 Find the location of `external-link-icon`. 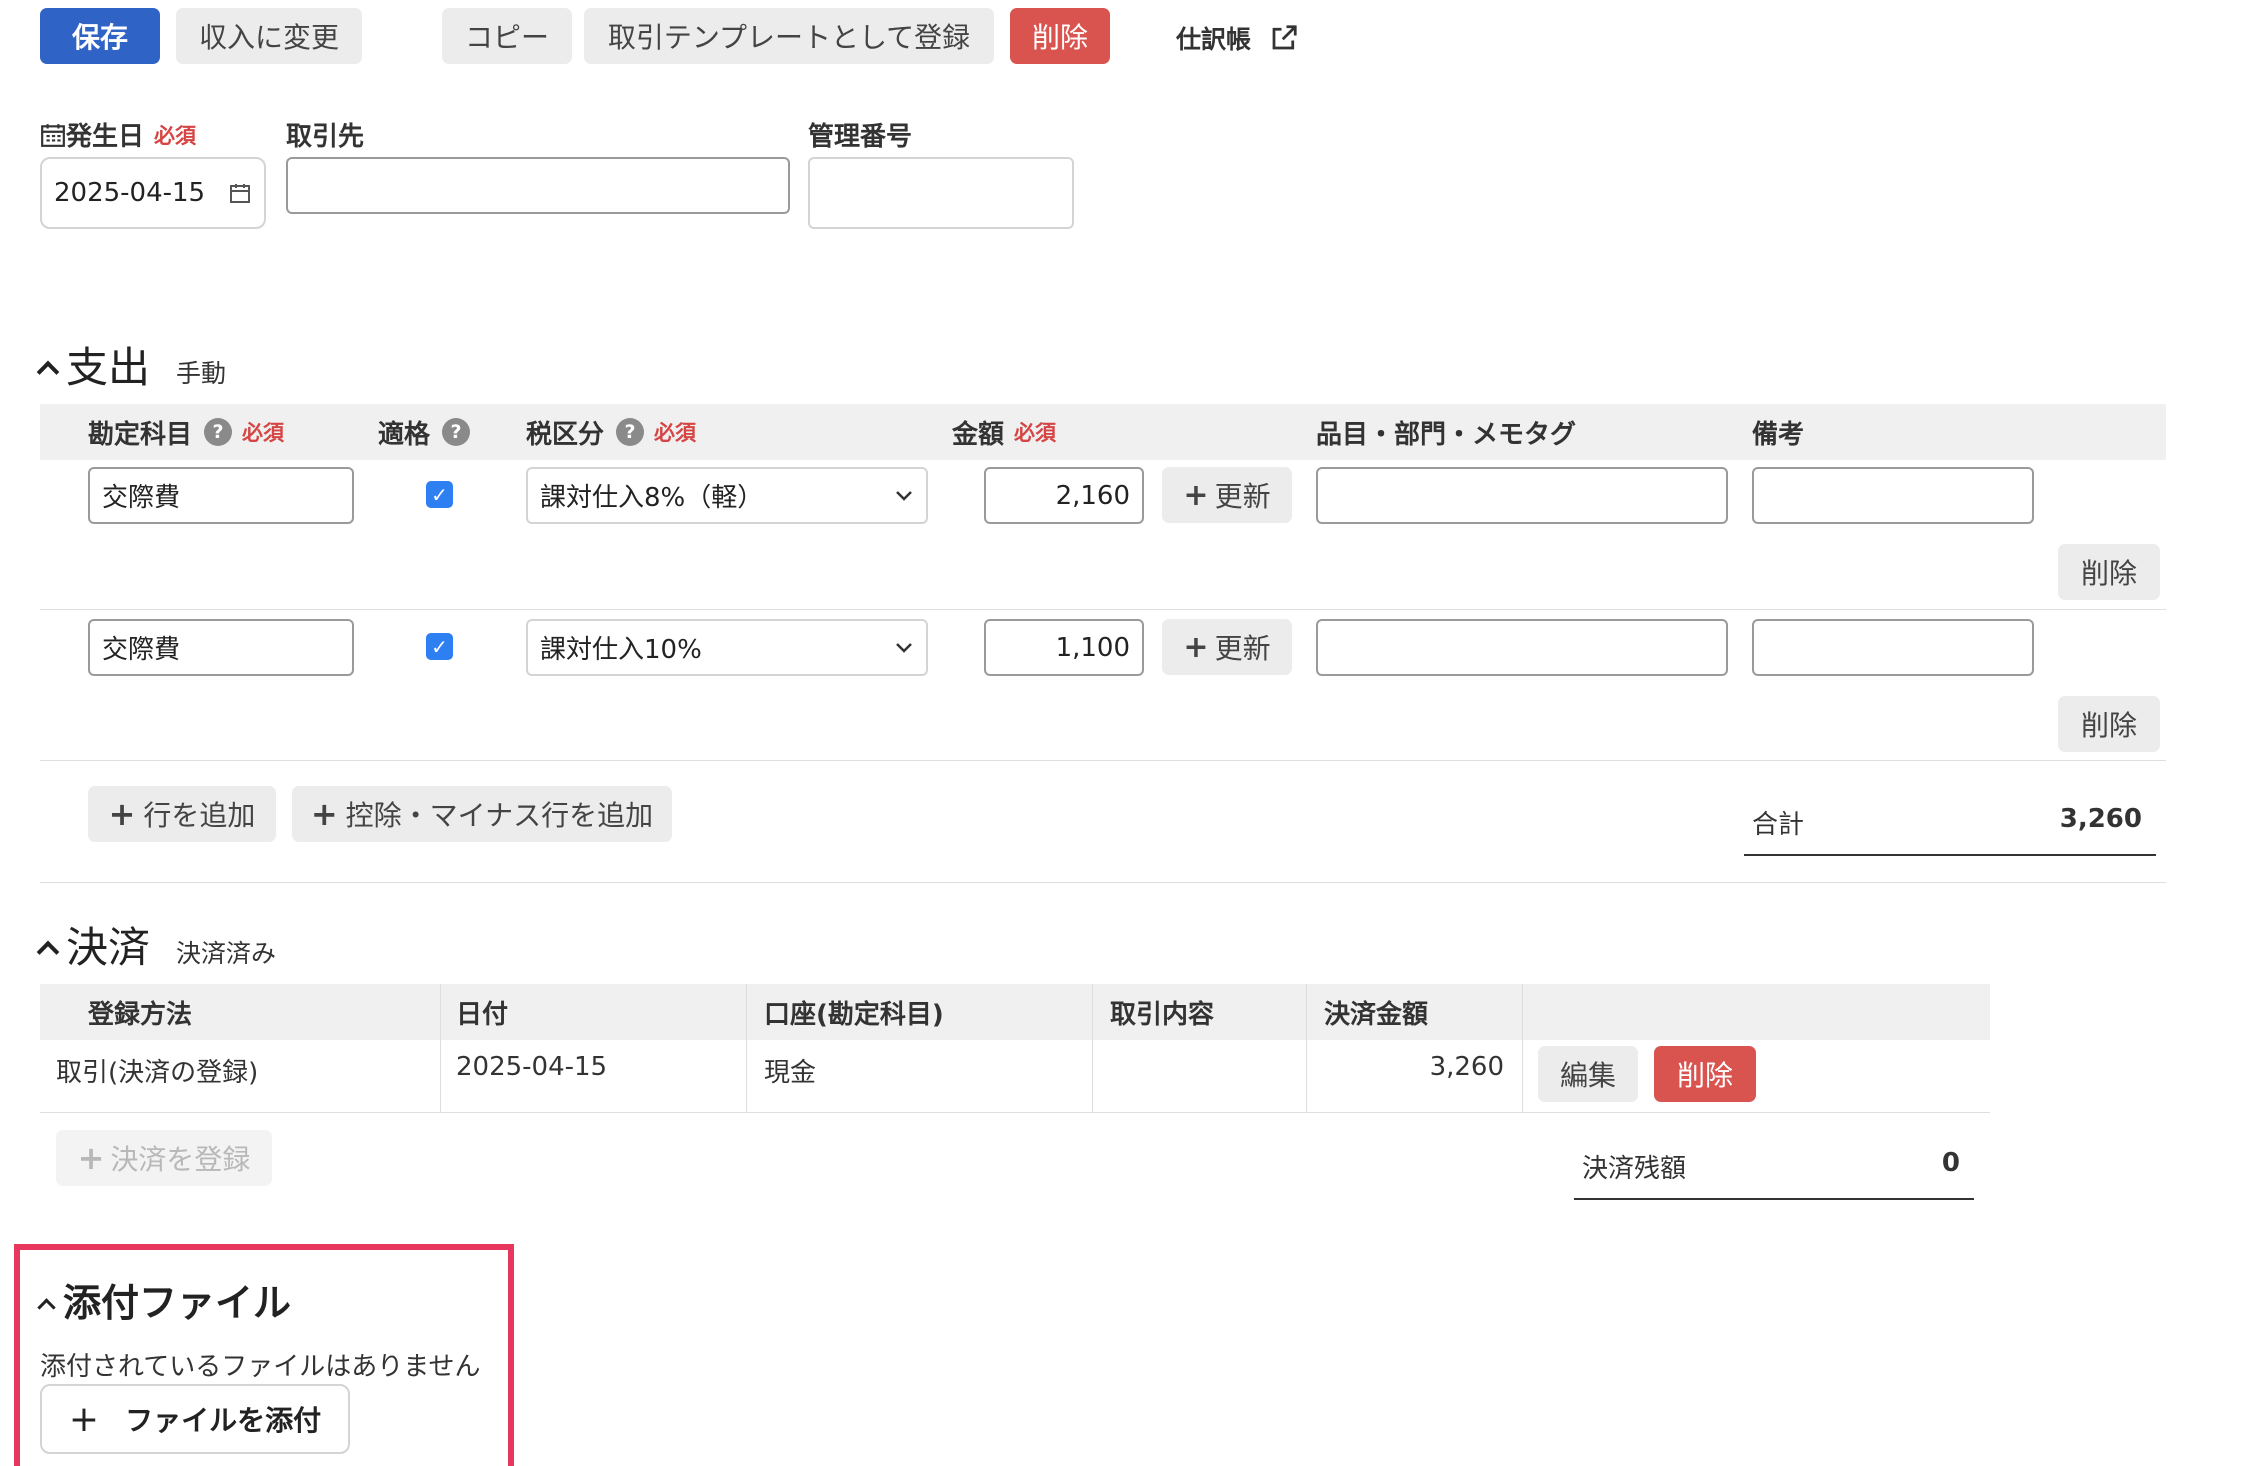

external-link-icon is located at coordinates (1284, 37).